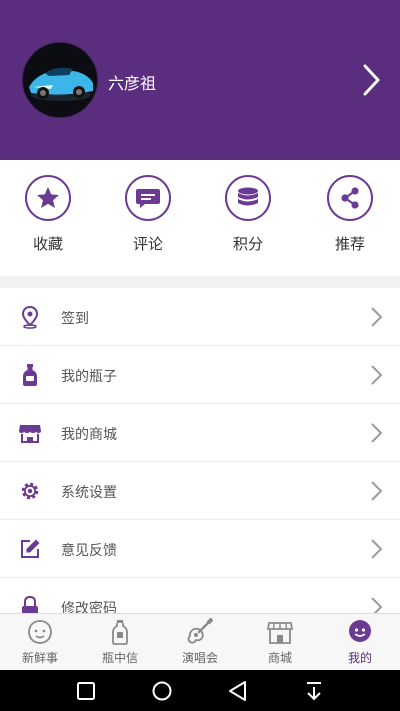 This screenshot has width=400, height=711. What do you see at coordinates (40, 632) in the screenshot?
I see `smiley-icon` at bounding box center [40, 632].